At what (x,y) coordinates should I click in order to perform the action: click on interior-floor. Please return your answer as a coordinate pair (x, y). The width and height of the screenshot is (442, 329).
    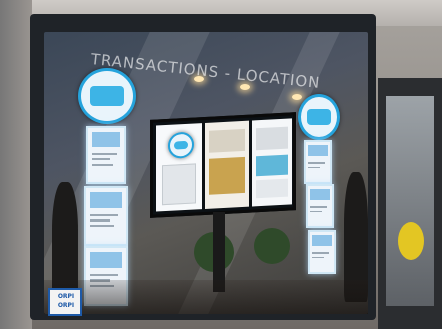
    Looking at the image, I should click on (206, 297).